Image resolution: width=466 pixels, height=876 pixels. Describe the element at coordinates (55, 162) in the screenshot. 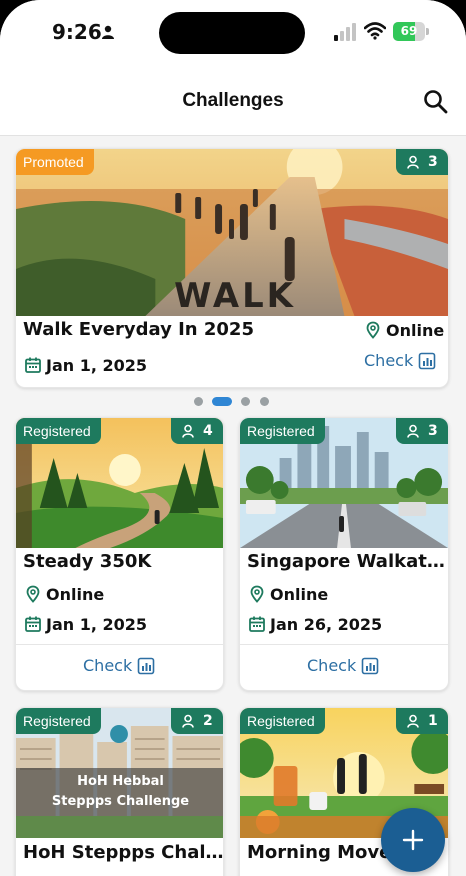

I see `promoted-tag: Promoted` at that location.